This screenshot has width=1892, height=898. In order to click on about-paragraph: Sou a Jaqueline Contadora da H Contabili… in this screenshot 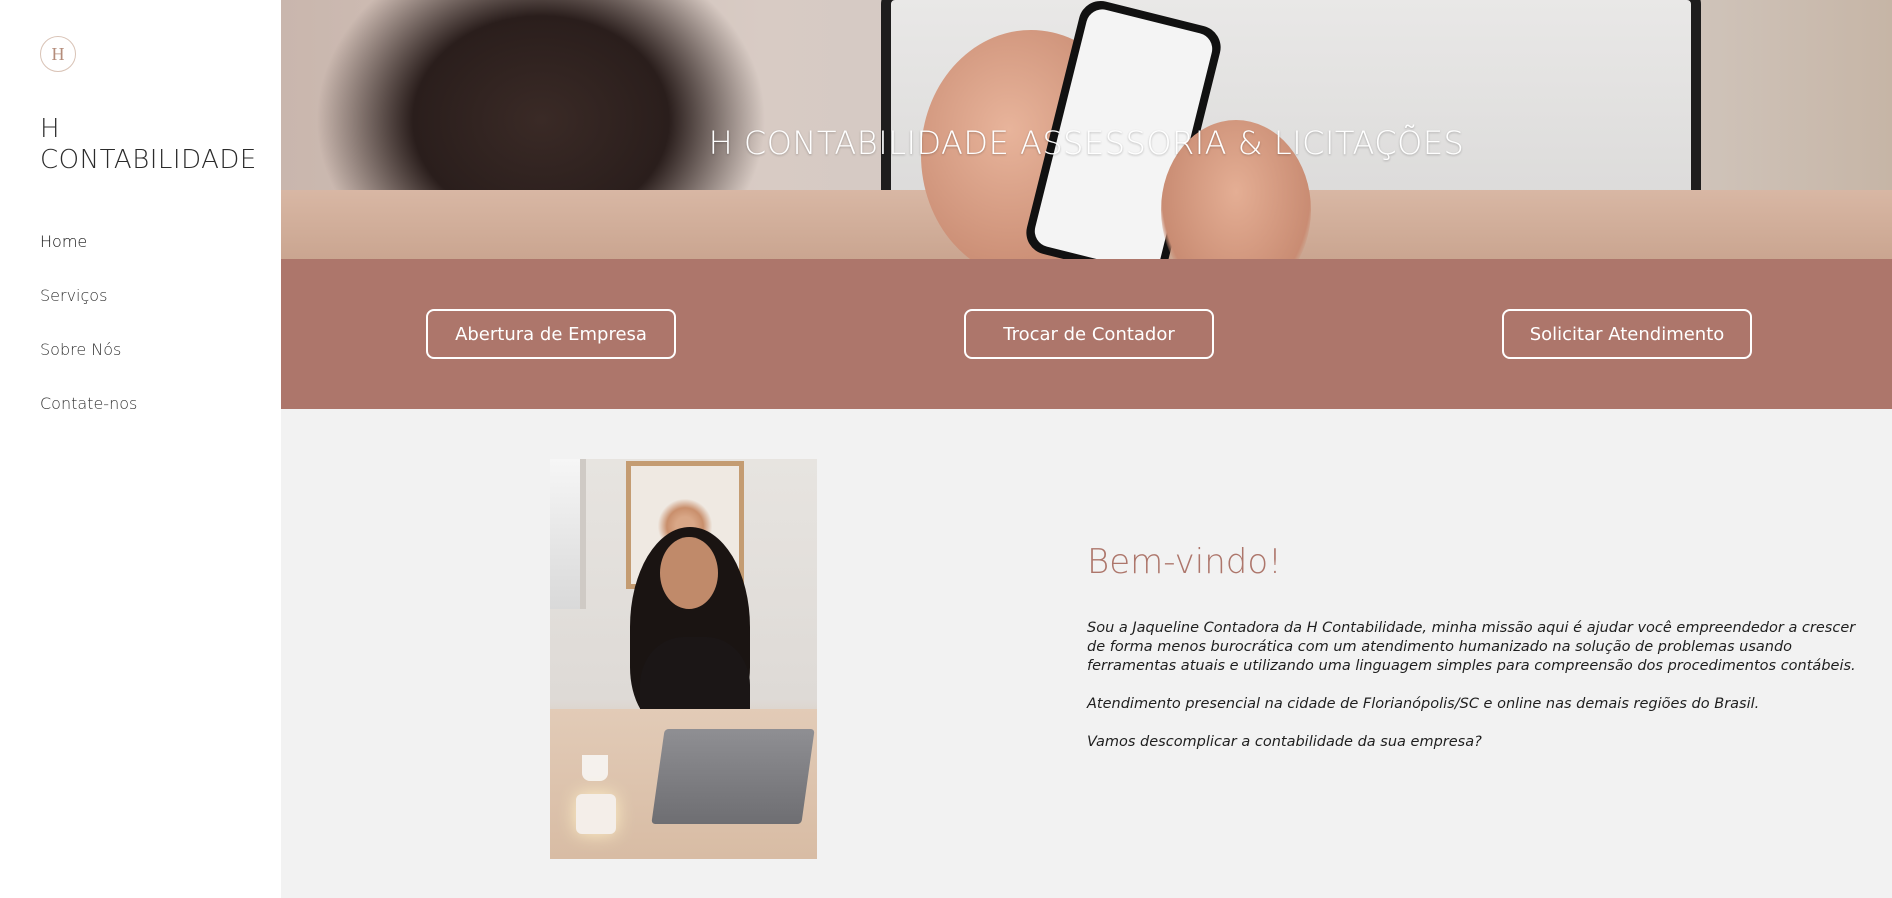, I will do `click(1471, 647)`.